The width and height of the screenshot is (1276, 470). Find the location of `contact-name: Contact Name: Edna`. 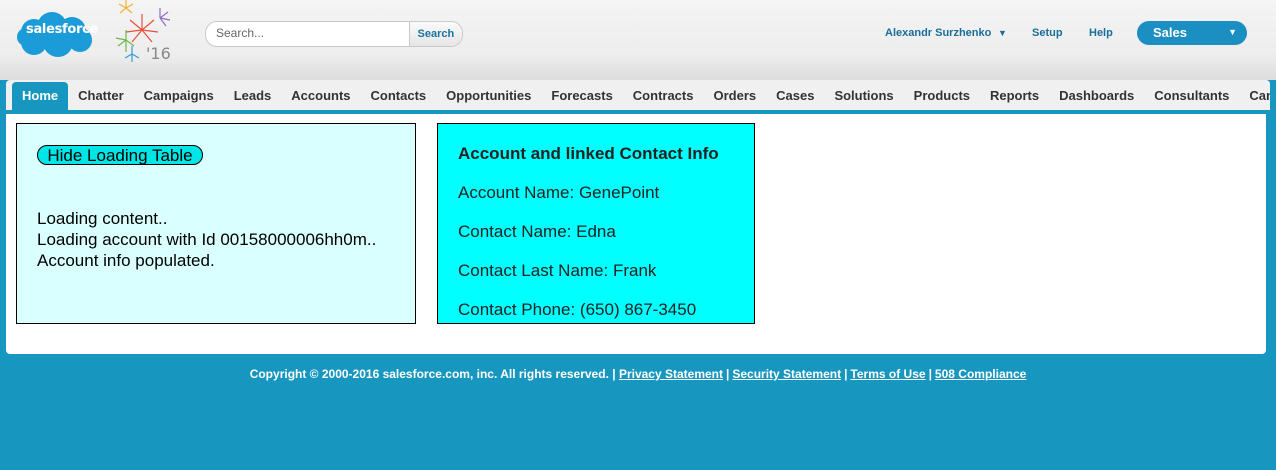

contact-name: Contact Name: Edna is located at coordinates (537, 231).